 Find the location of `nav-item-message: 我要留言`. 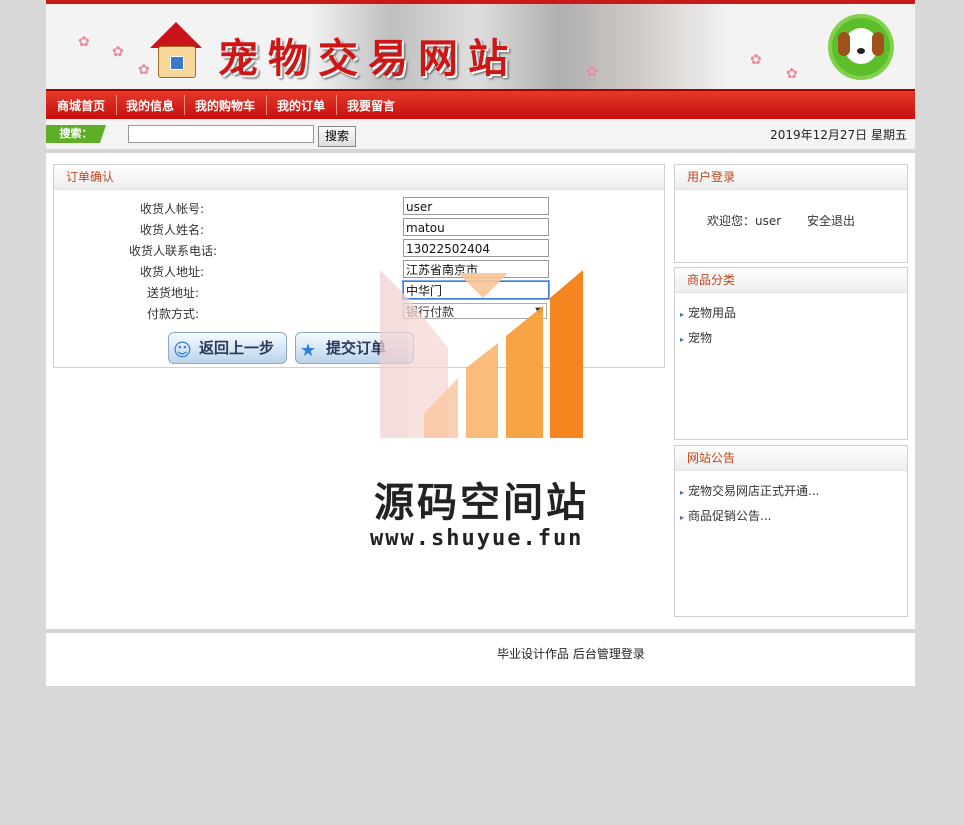

nav-item-message: 我要留言 is located at coordinates (371, 105).